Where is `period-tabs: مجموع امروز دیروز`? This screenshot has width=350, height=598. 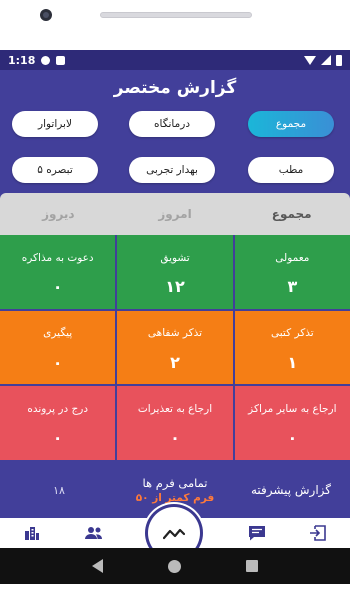
period-tabs: مجموع امروز دیروز is located at coordinates (175, 214).